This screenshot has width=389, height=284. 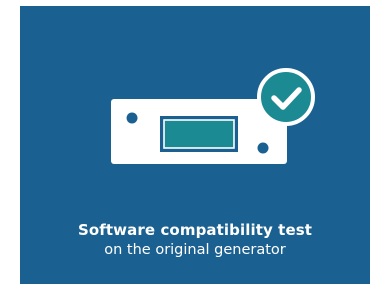 I want to click on check-circle-icon, so click(x=286, y=97).